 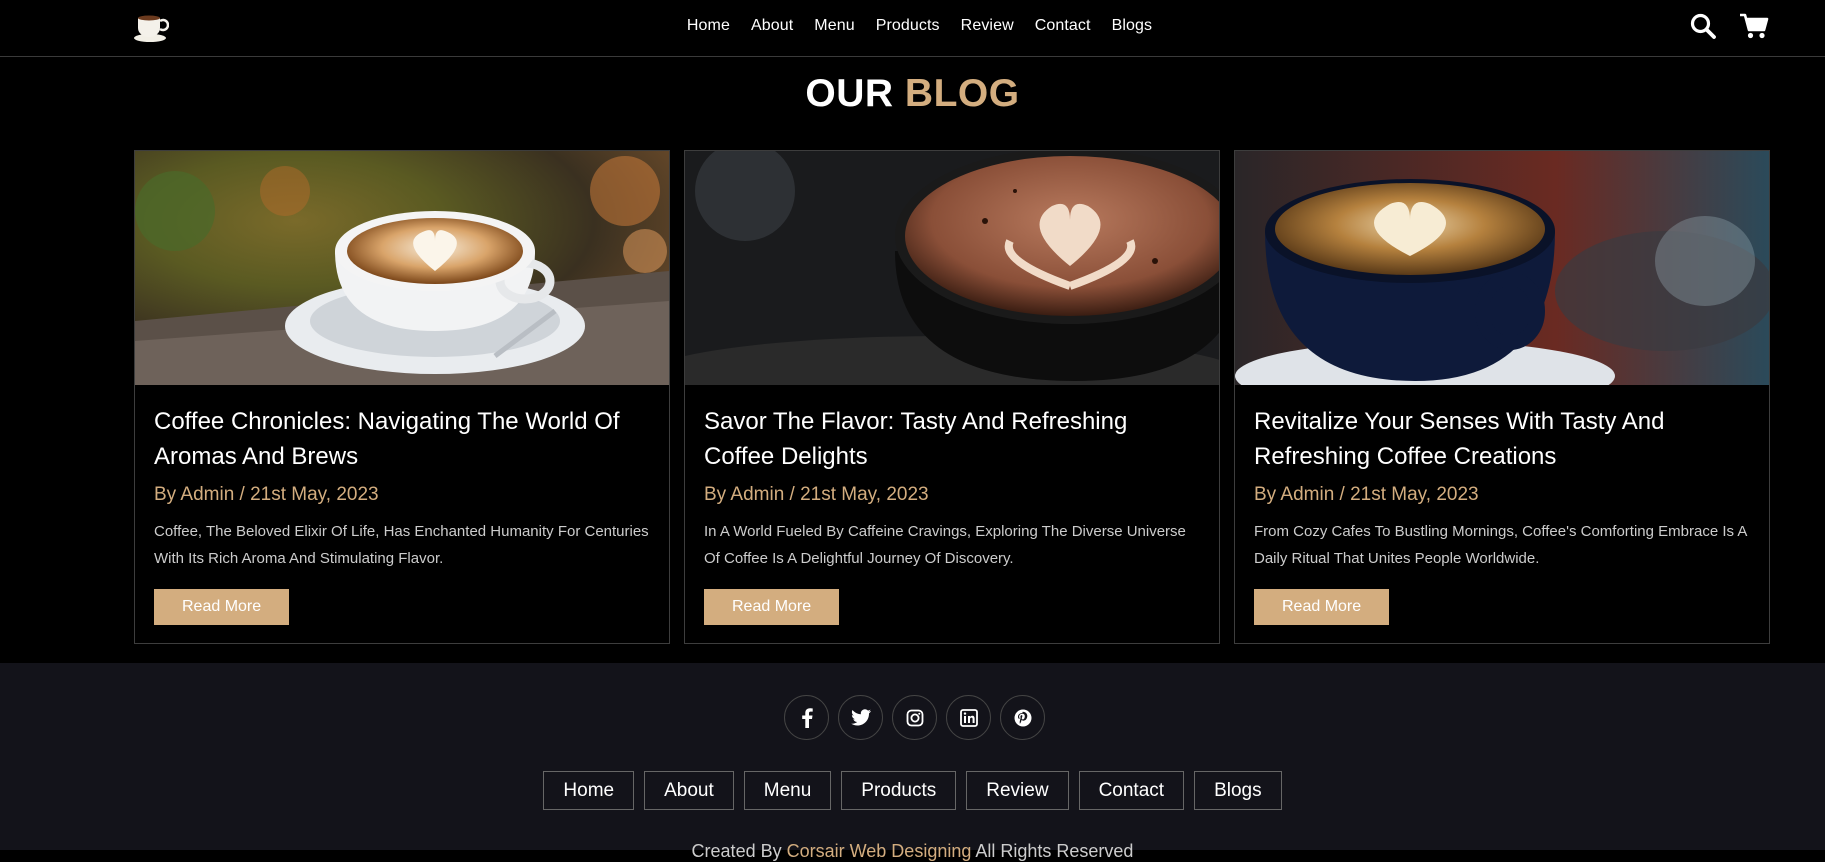 What do you see at coordinates (849, 93) in the screenshot?
I see `section-title-main: OUR` at bounding box center [849, 93].